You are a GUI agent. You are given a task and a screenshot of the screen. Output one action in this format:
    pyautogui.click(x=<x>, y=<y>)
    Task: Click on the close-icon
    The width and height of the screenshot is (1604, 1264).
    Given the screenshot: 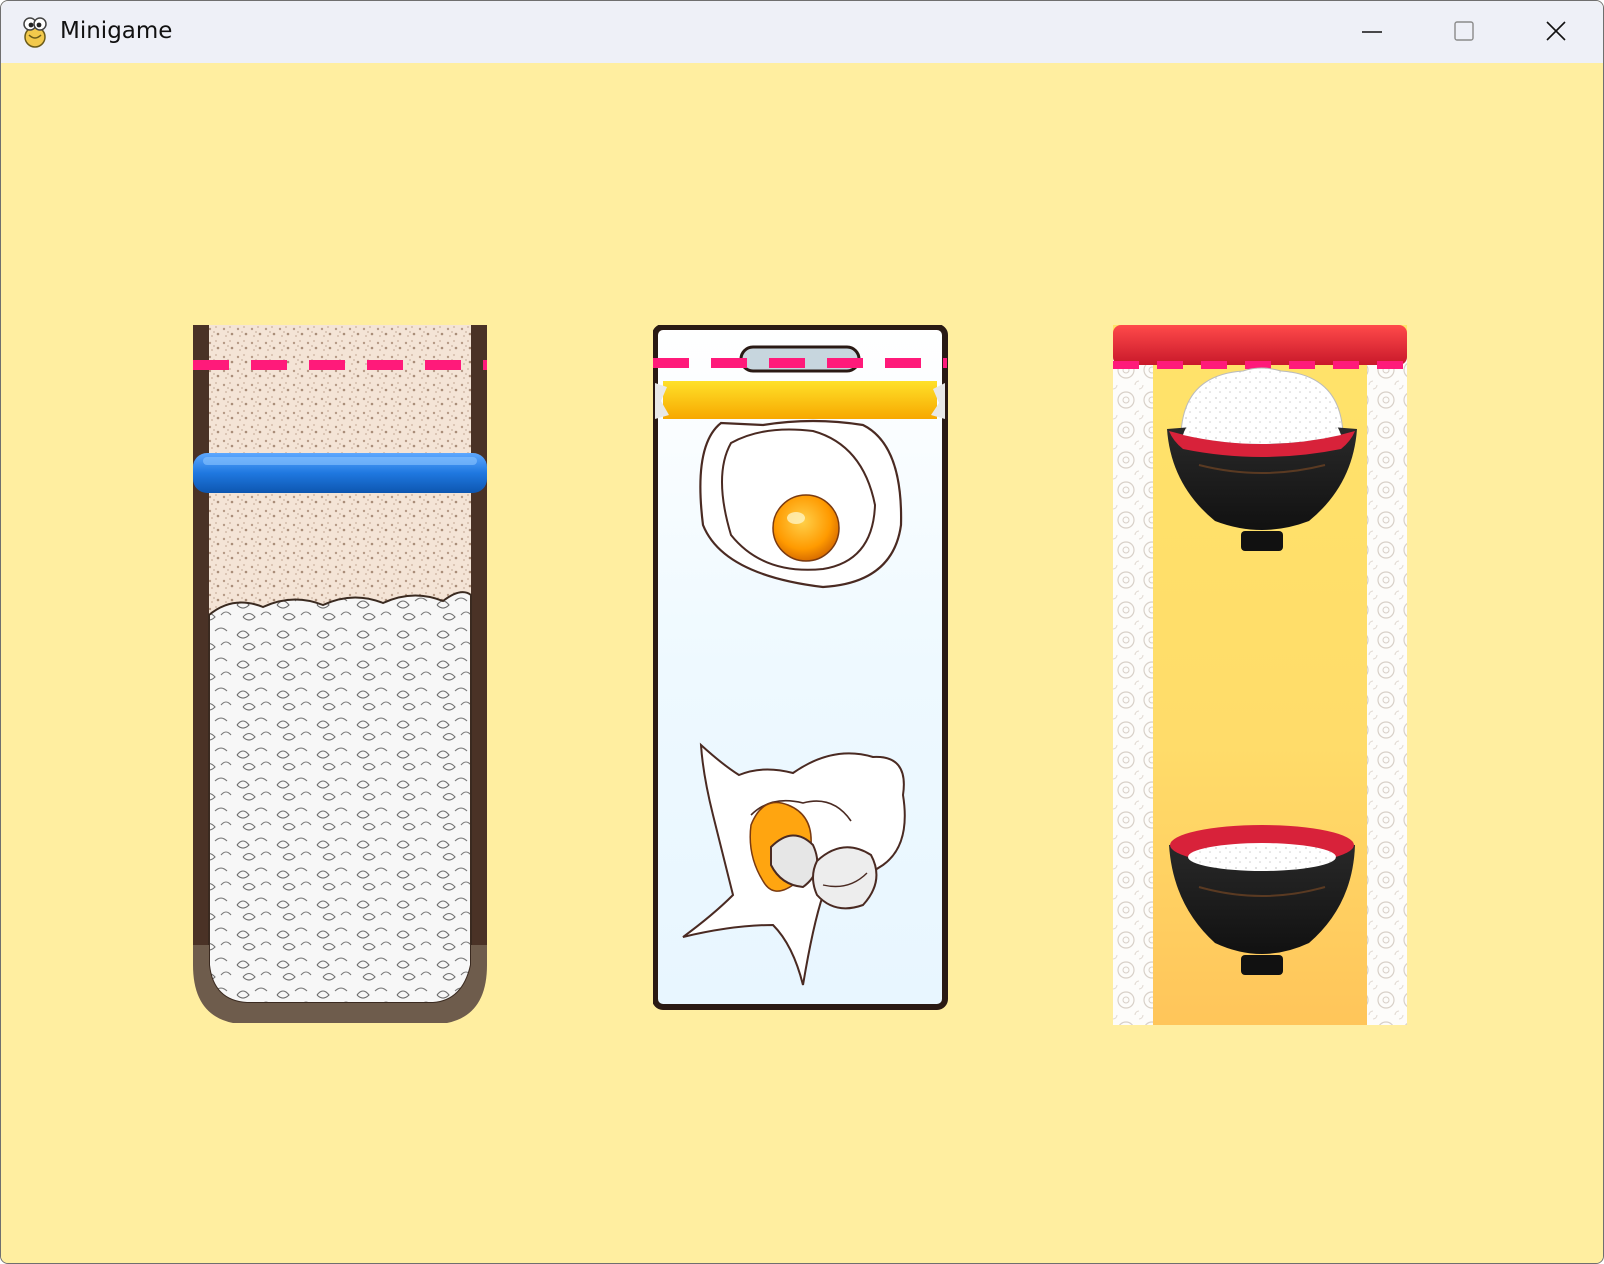 What is the action you would take?
    pyautogui.click(x=1556, y=31)
    